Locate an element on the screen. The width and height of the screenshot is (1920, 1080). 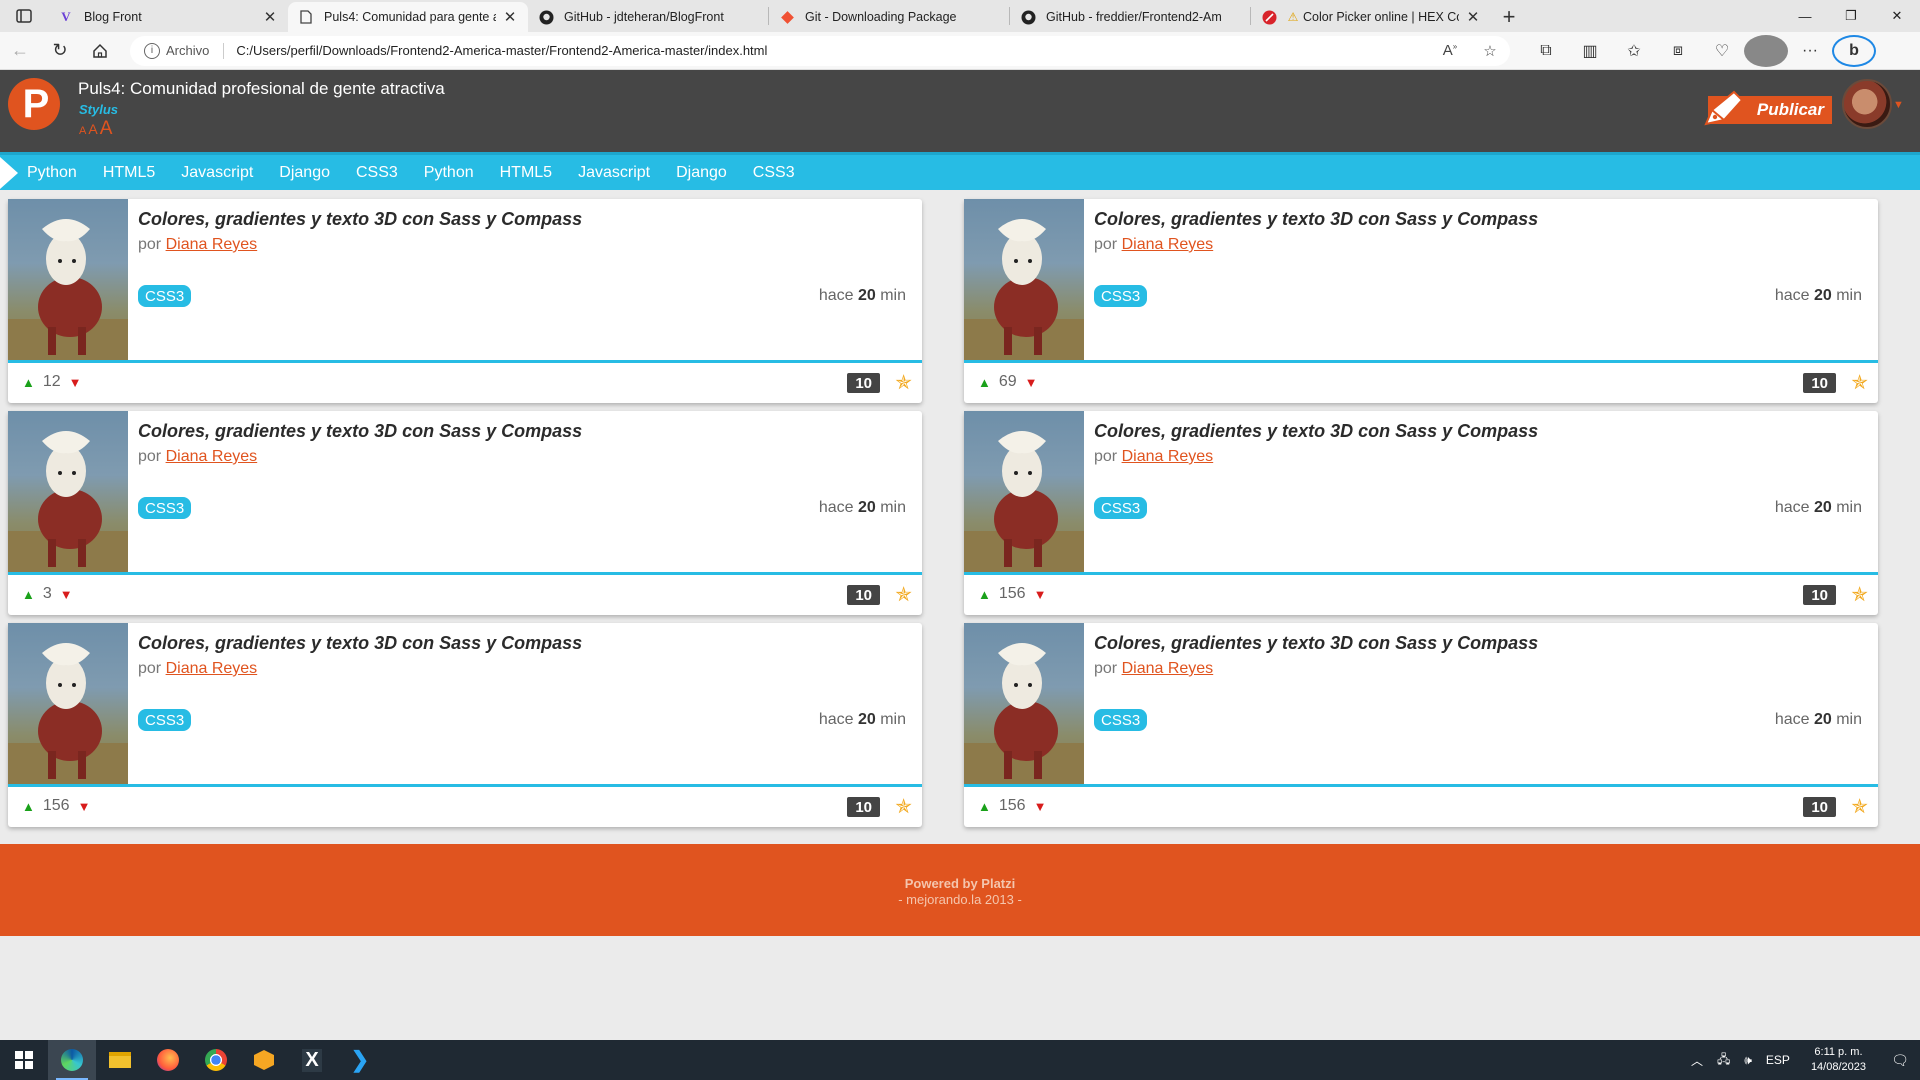
reload-button: ↻ is located at coordinates (60, 51).